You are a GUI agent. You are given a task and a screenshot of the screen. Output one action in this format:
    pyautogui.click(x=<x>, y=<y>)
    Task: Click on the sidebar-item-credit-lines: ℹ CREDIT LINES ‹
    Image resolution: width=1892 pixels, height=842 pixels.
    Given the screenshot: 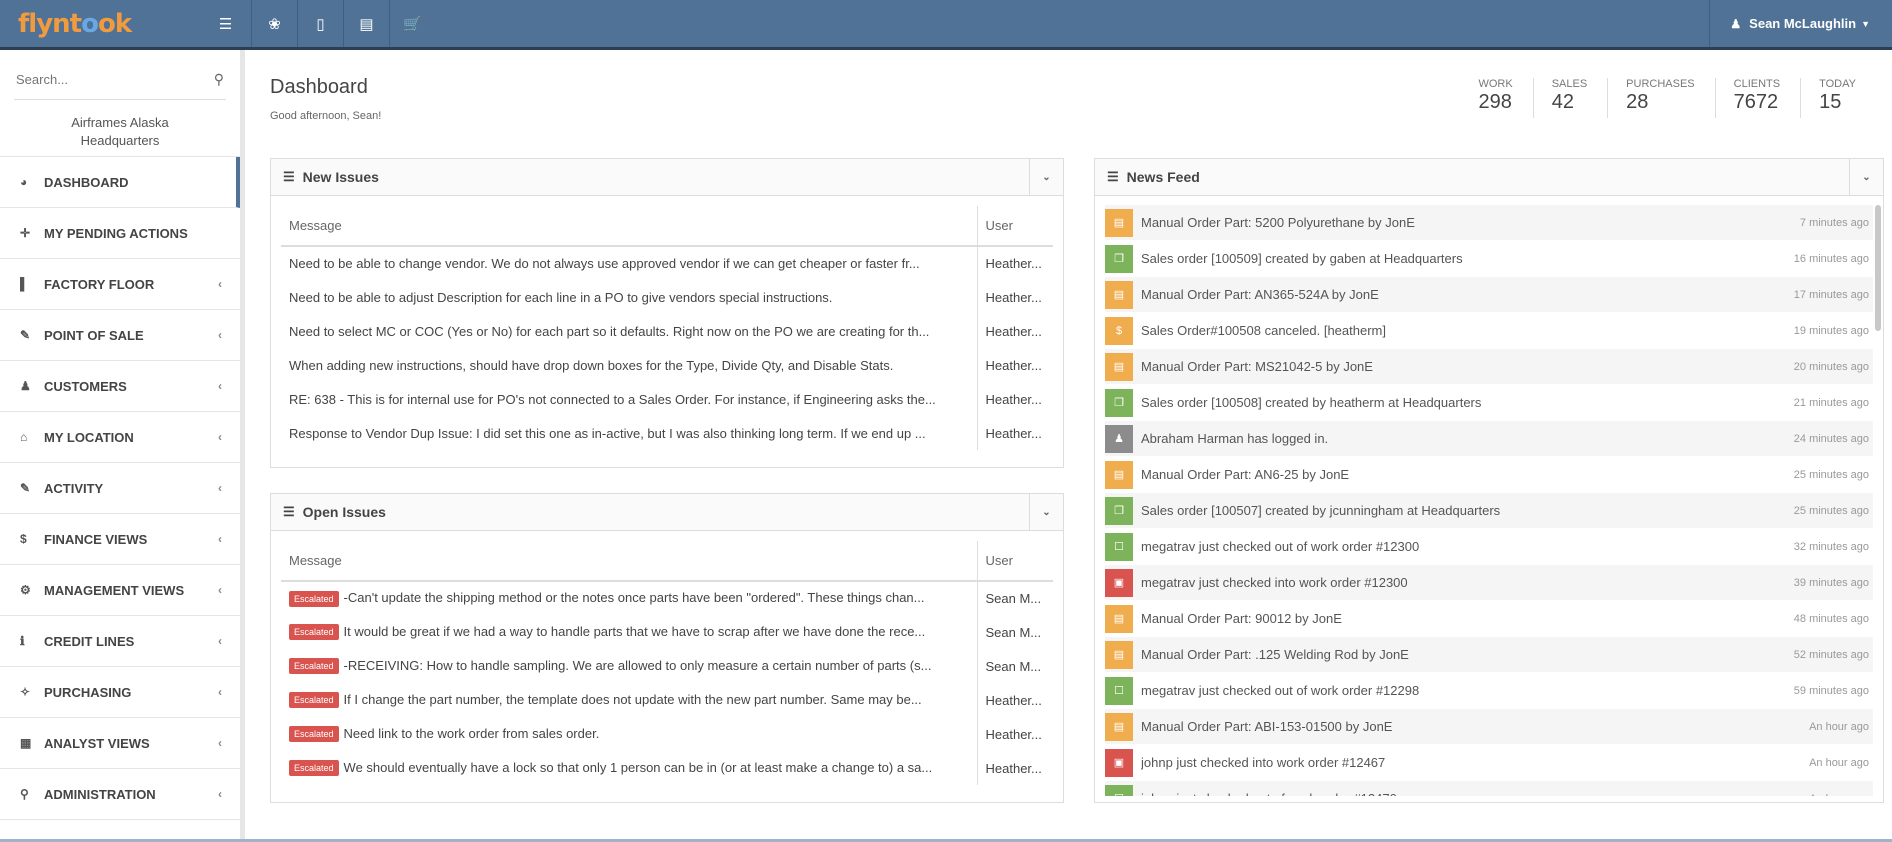 What is the action you would take?
    pyautogui.click(x=120, y=641)
    